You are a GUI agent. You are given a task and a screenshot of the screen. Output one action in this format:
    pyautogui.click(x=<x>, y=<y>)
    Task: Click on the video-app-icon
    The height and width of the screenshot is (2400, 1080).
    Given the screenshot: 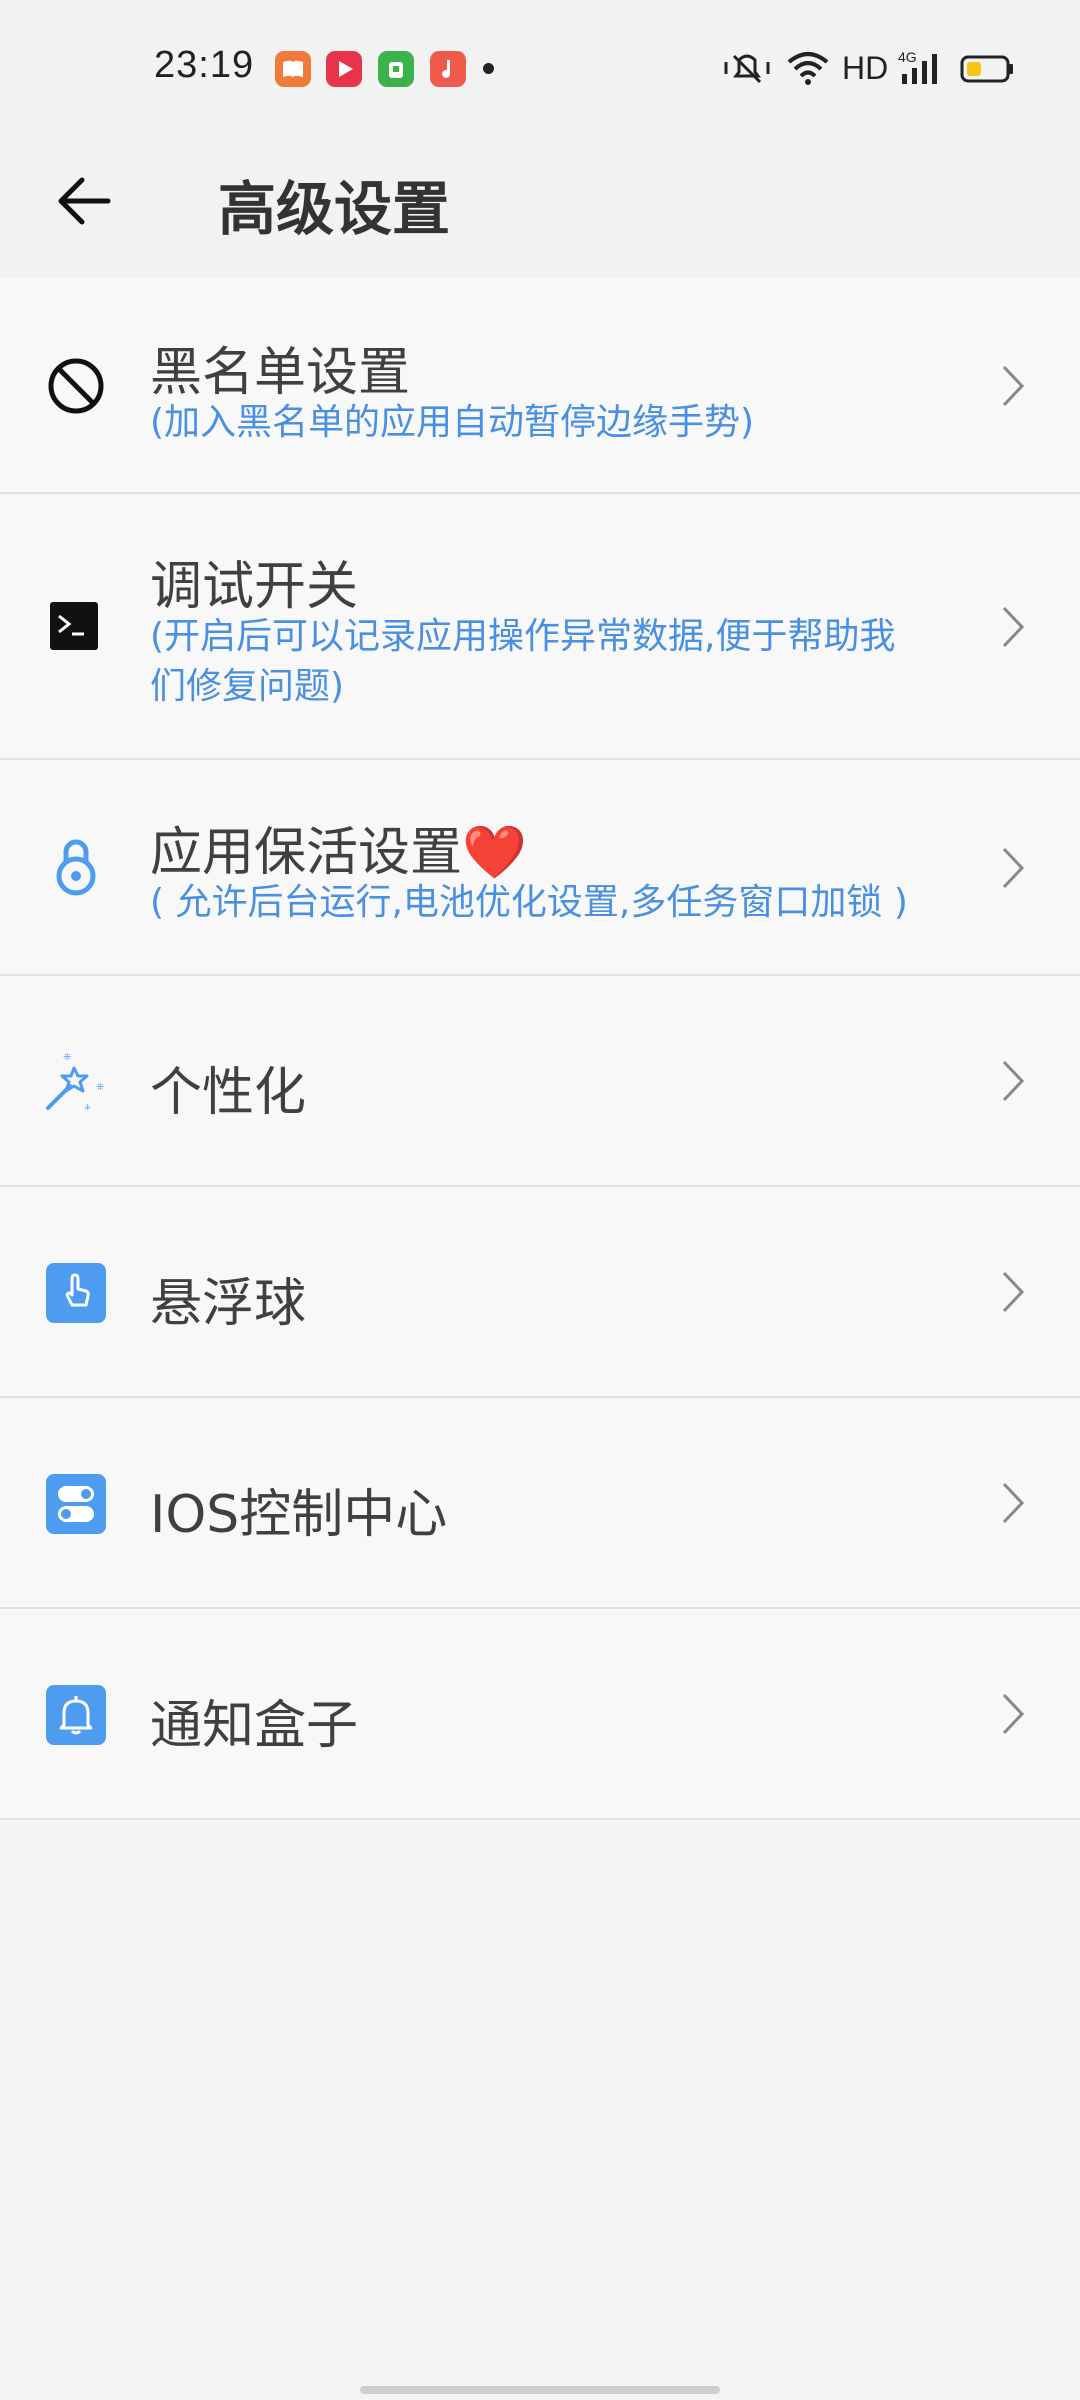 What is the action you would take?
    pyautogui.click(x=344, y=69)
    